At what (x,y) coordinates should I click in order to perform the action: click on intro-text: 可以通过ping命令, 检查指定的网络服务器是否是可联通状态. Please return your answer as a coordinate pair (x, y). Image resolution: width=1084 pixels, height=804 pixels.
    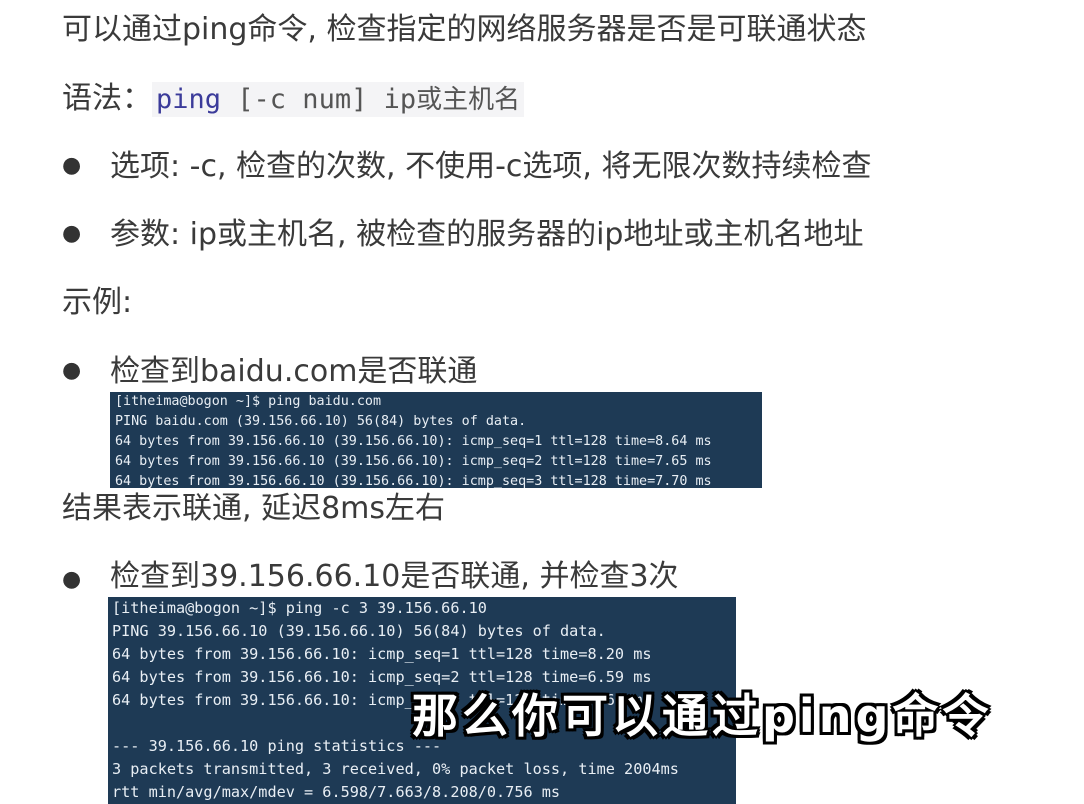
    Looking at the image, I should click on (464, 29).